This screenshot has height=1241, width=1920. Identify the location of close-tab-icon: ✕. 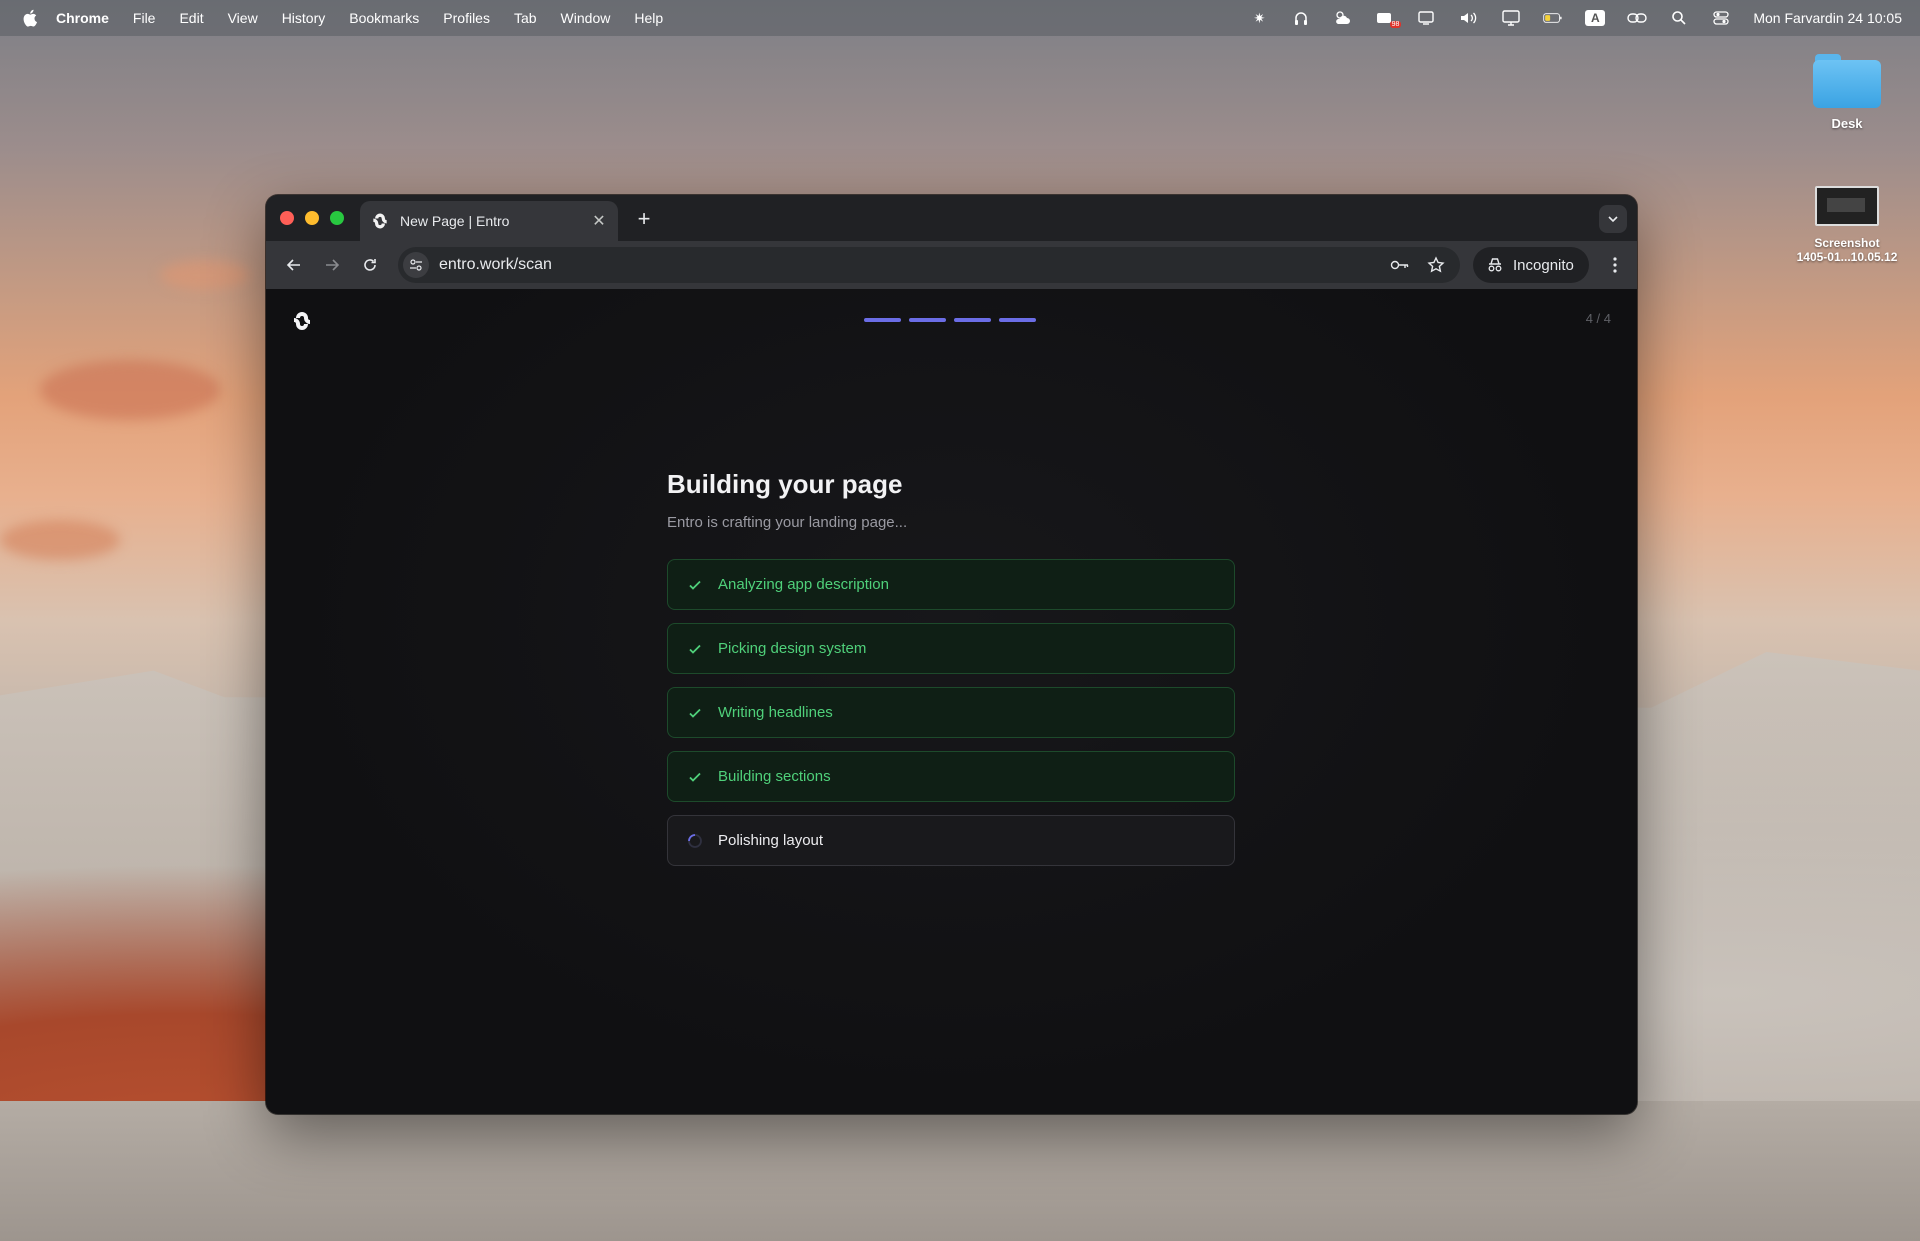
(599, 221).